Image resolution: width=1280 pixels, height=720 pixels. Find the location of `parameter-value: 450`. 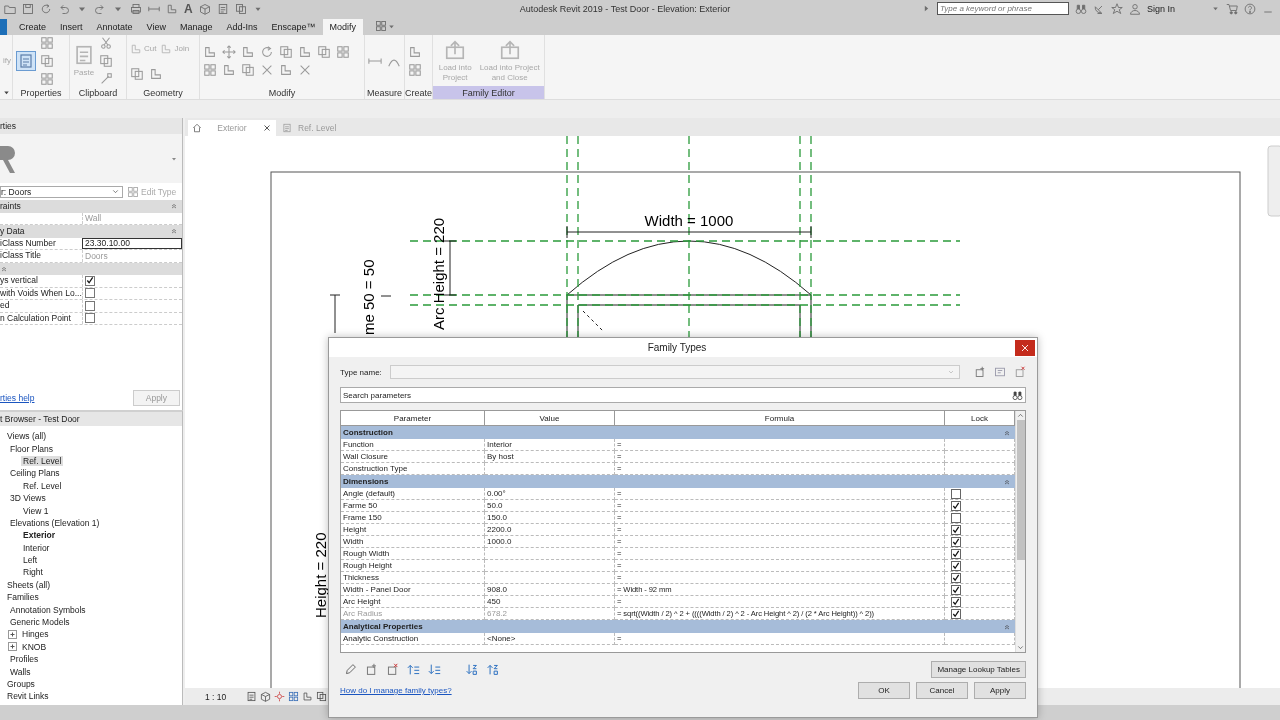

parameter-value: 450 is located at coordinates (550, 602).